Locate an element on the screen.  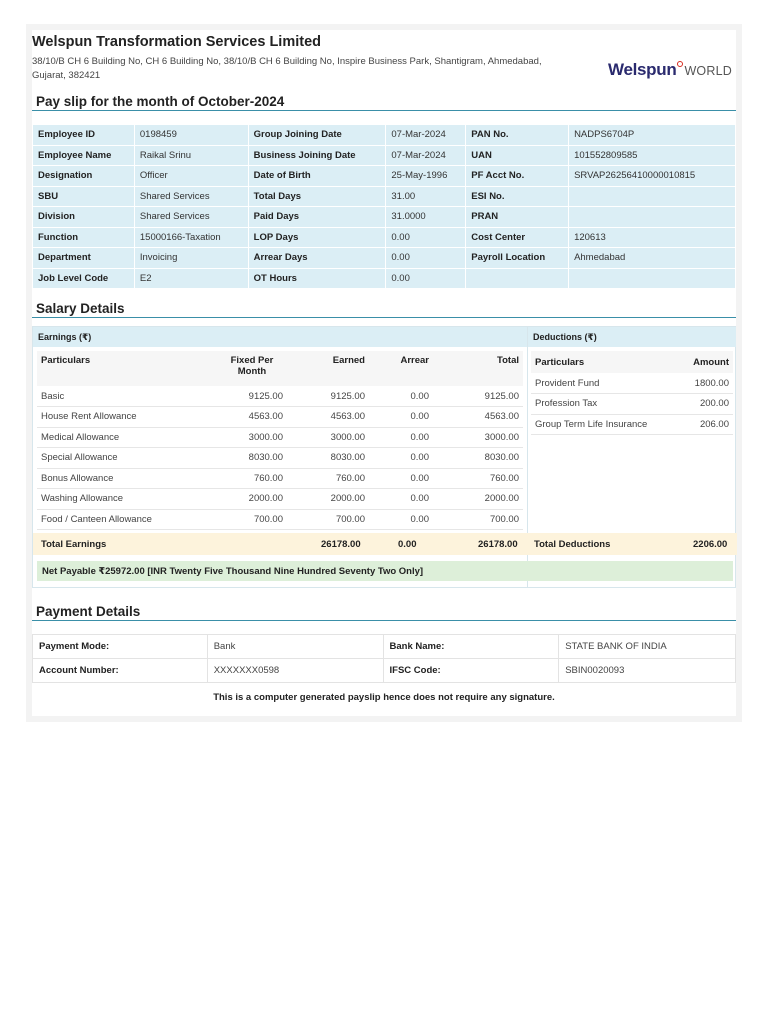
employee-field-label: Group Joining Date is located at coordinates (317, 135).